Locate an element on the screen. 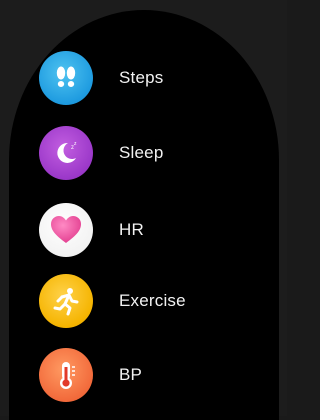  menu-item-label: Steps is located at coordinates (141, 77).